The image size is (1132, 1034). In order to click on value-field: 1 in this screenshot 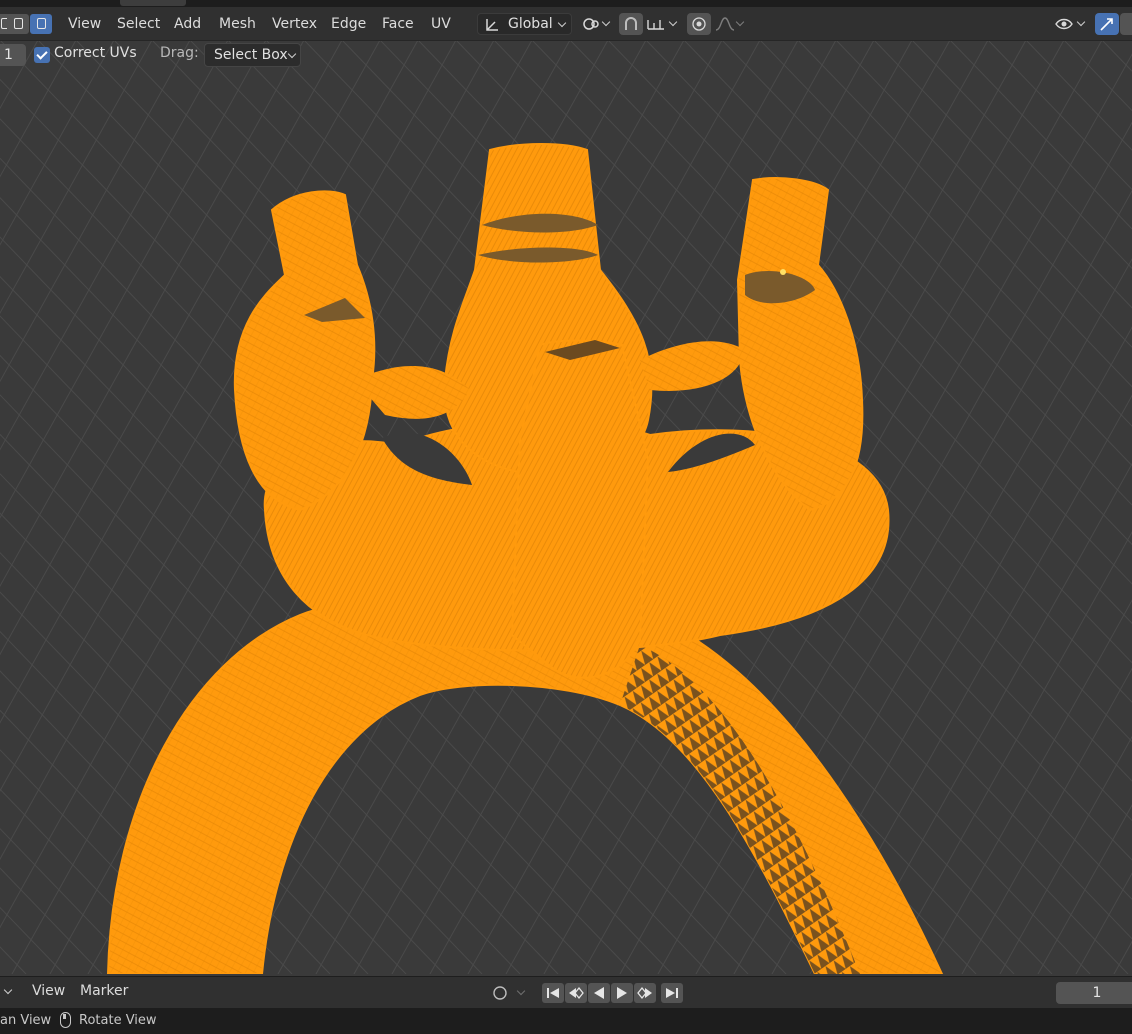, I will do `click(13, 55)`.